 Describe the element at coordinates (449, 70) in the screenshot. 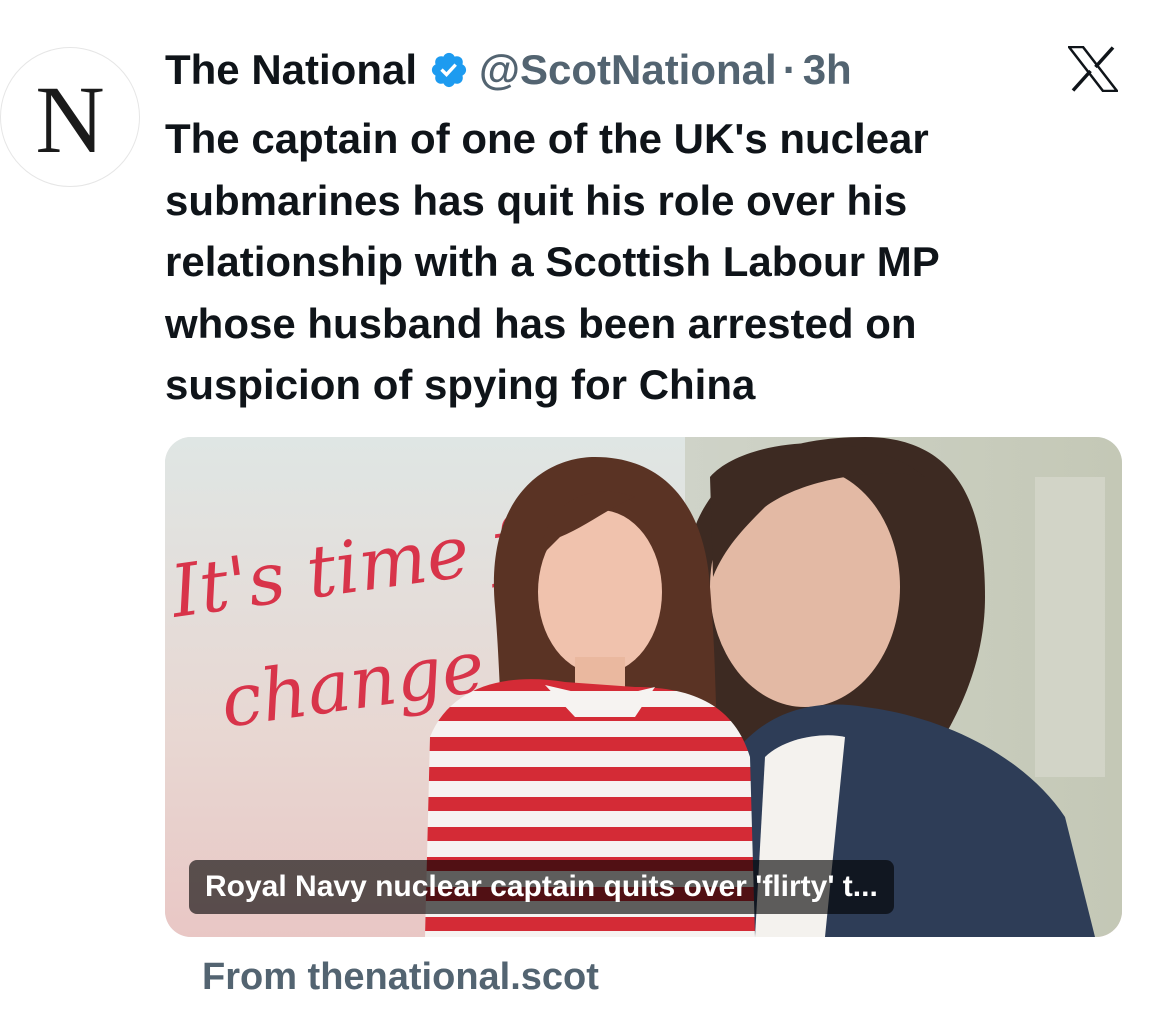

I see `verified-badge-icon` at that location.